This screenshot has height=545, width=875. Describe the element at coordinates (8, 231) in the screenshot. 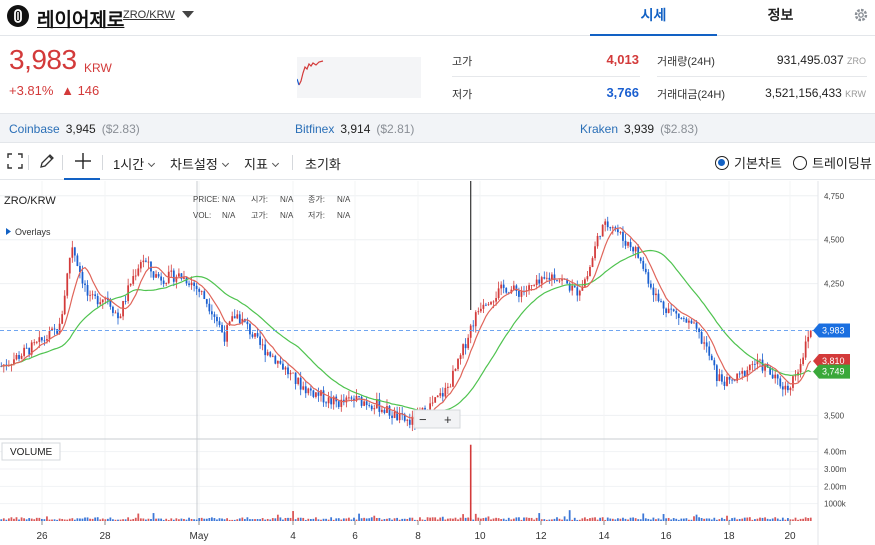

I see `overlays-caret-icon` at that location.